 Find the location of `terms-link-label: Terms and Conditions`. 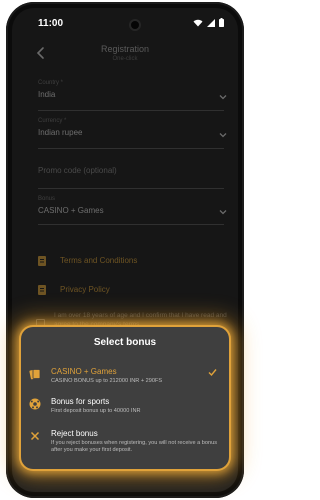

terms-link-label: Terms and Conditions is located at coordinates (99, 260).